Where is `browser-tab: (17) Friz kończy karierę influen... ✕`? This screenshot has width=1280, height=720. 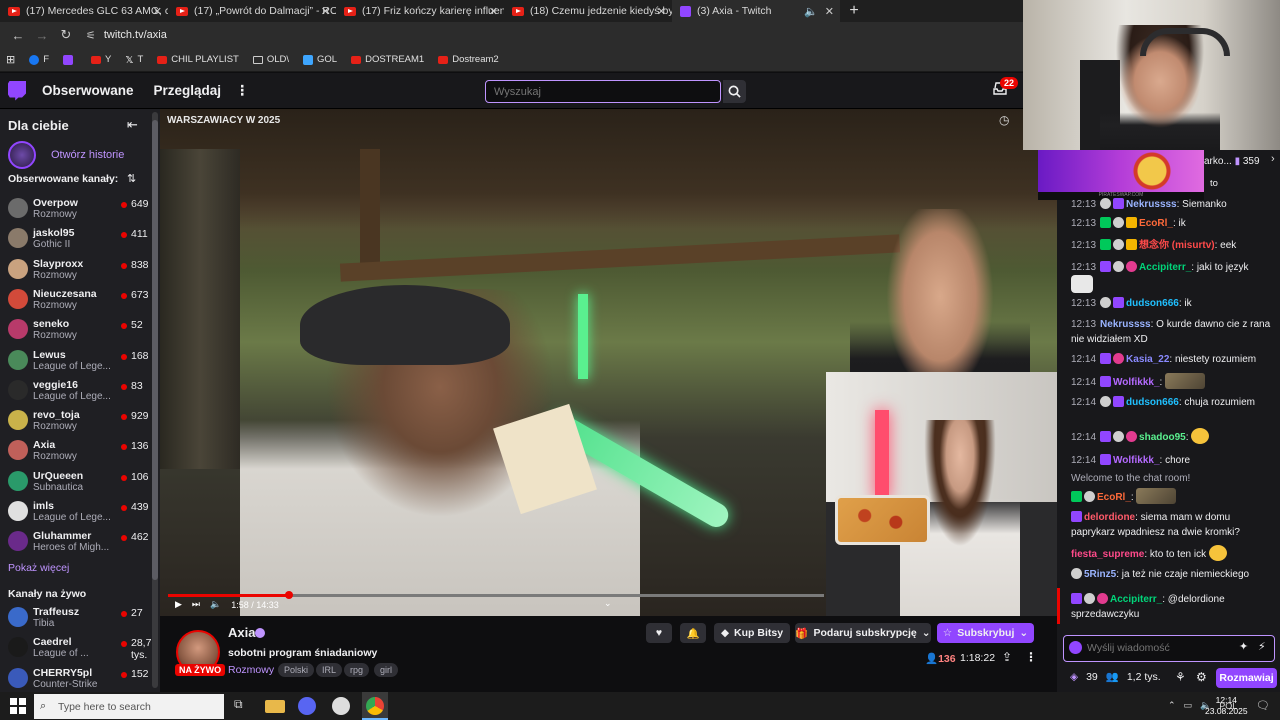
browser-tab: (17) Friz kończy karierę influen... ✕ is located at coordinates (420, 11).